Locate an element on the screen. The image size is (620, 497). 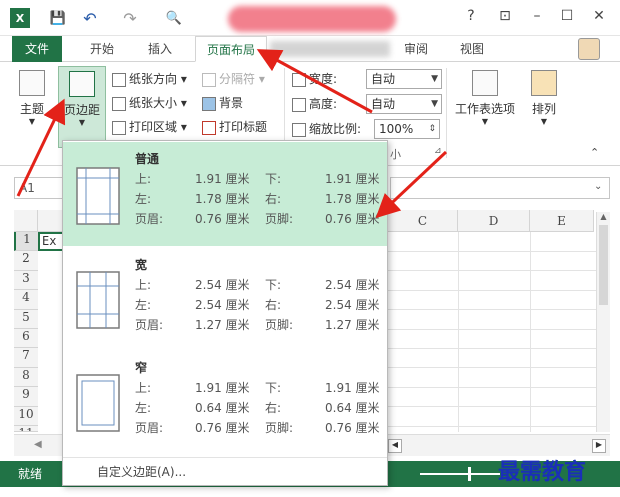
arrow-to-page-layout-tab is located at coordinates (314, 81).